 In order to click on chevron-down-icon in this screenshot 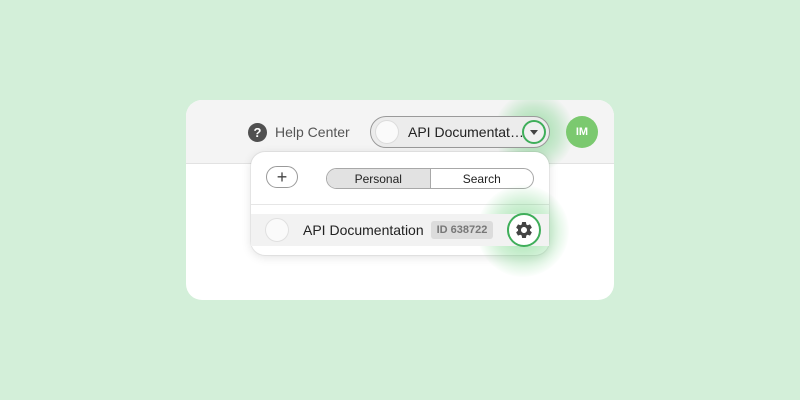, I will do `click(534, 132)`.